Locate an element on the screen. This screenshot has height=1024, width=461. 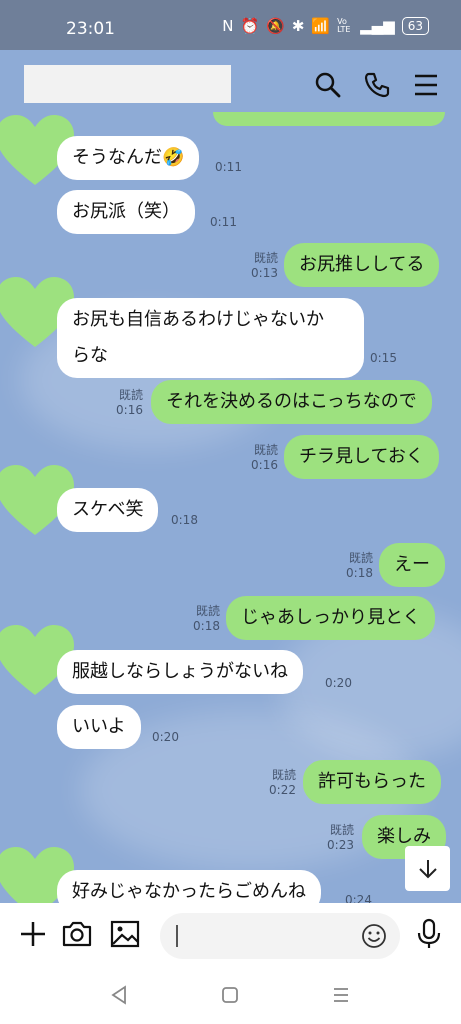
scroll-to-bottom-button is located at coordinates (427, 868).